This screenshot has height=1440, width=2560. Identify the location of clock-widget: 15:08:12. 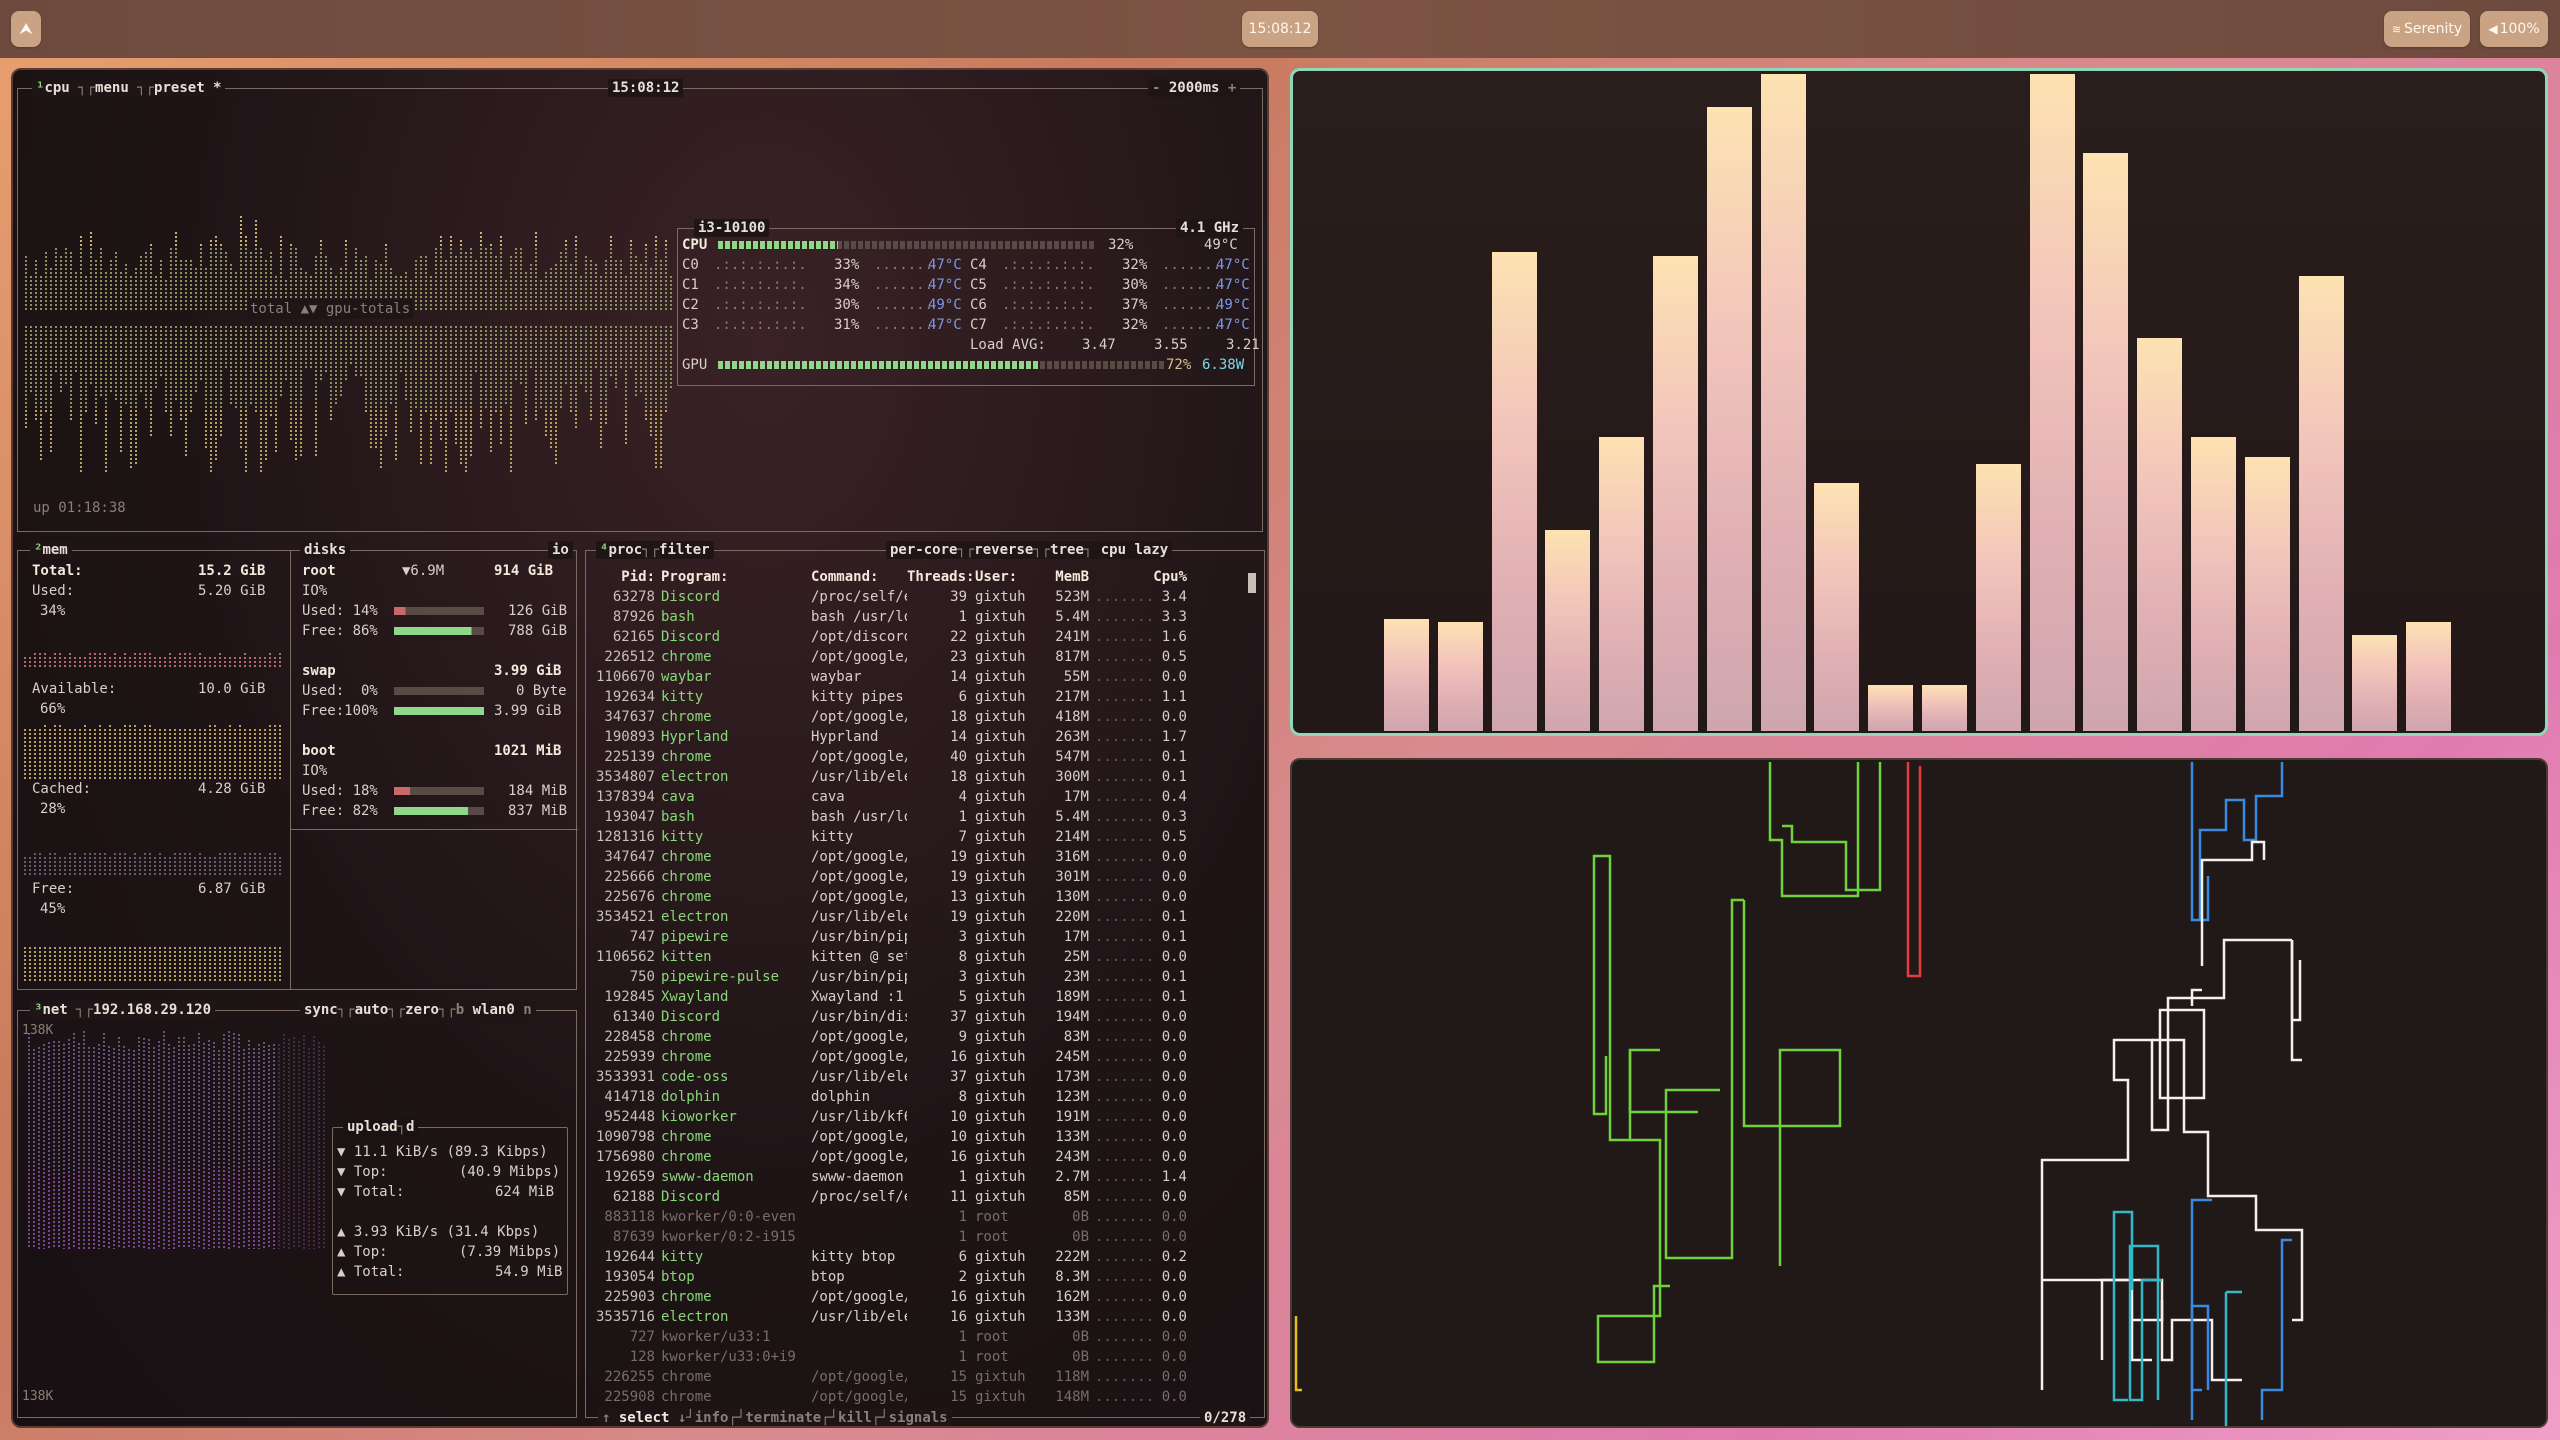
(1280, 29).